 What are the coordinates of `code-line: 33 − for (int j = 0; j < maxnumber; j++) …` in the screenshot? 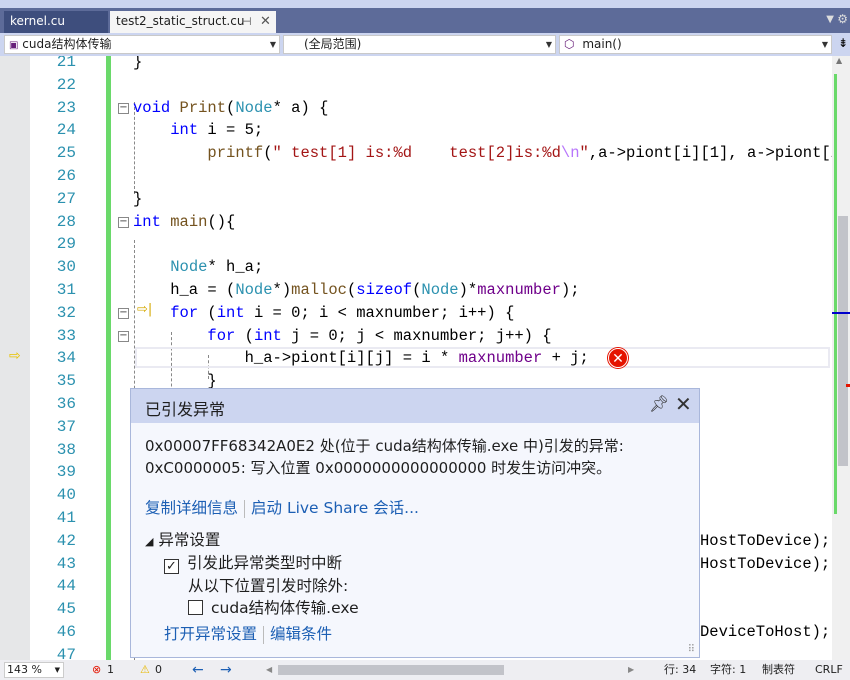 It's located at (416, 336).